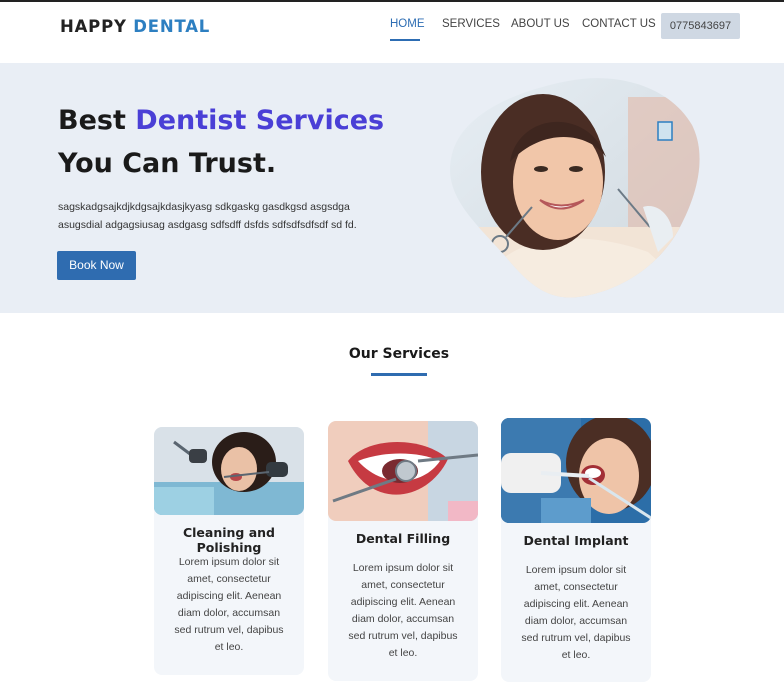  I want to click on card-image-filling, so click(403, 471).